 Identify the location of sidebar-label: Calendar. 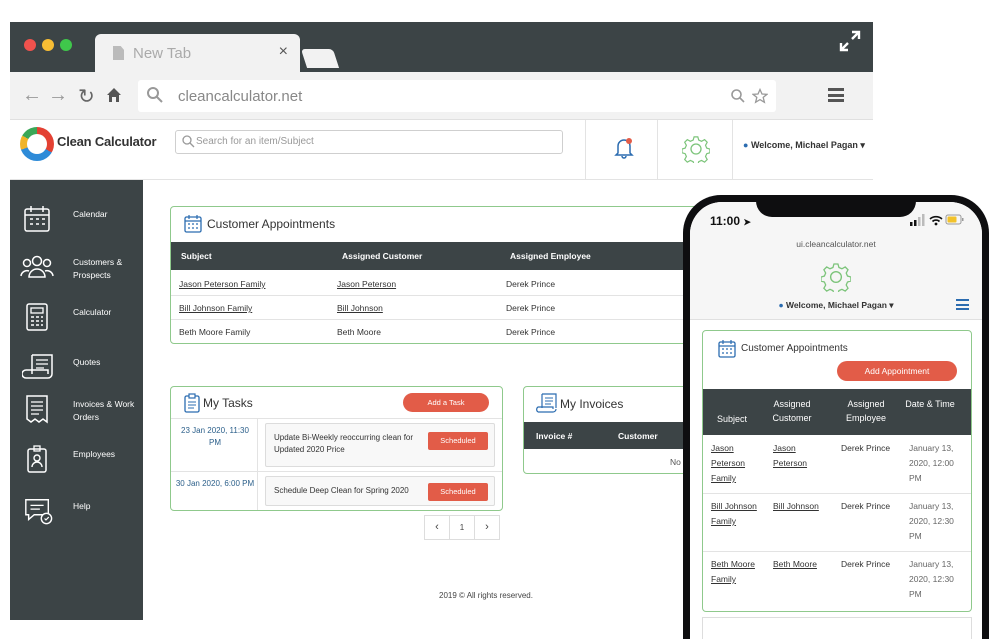
(90, 214).